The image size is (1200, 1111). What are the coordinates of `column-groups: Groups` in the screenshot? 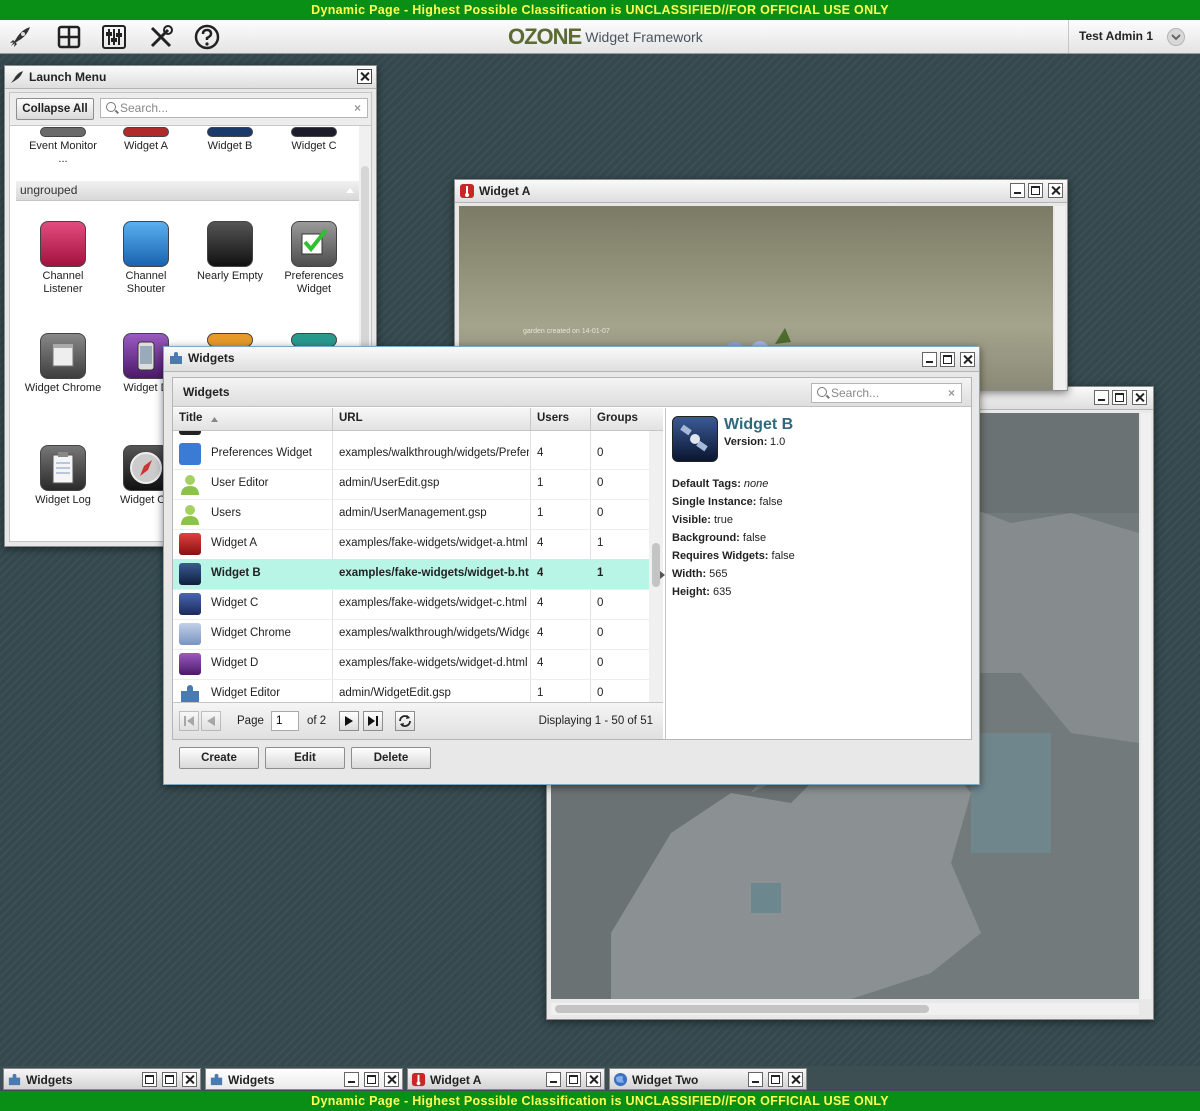 It's located at (617, 418).